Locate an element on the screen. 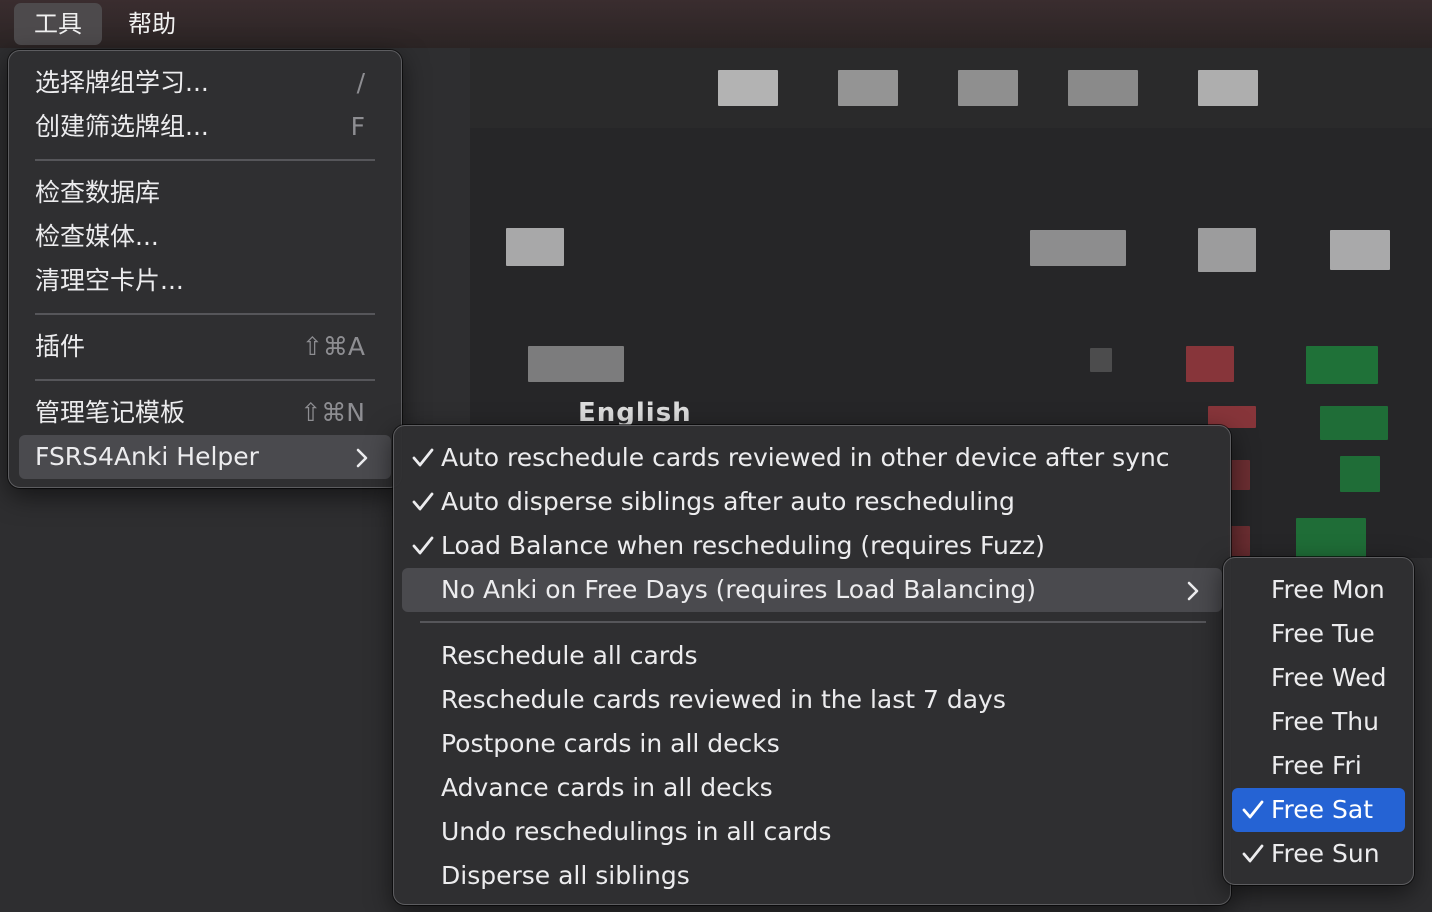  menu-item-label: FSRS4Anki Helper is located at coordinates (147, 456).